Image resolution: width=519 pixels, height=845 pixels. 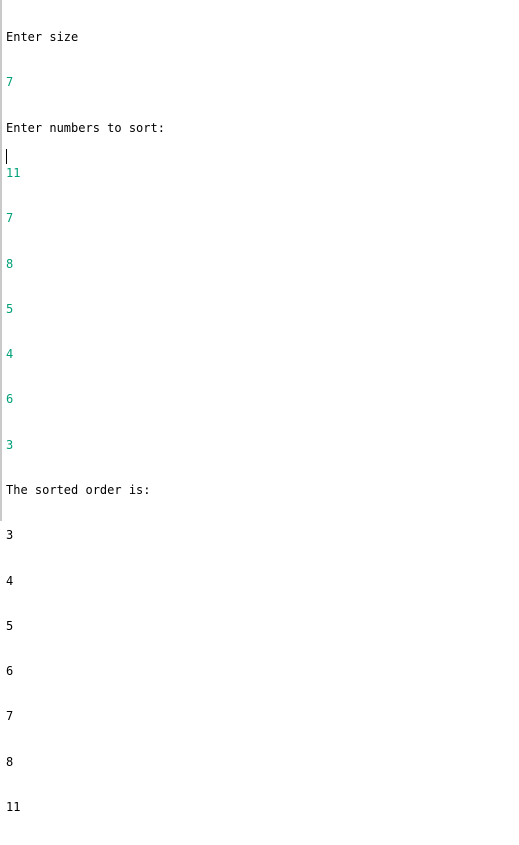 What do you see at coordinates (10, 399) in the screenshot?
I see `user-input-number: 6` at bounding box center [10, 399].